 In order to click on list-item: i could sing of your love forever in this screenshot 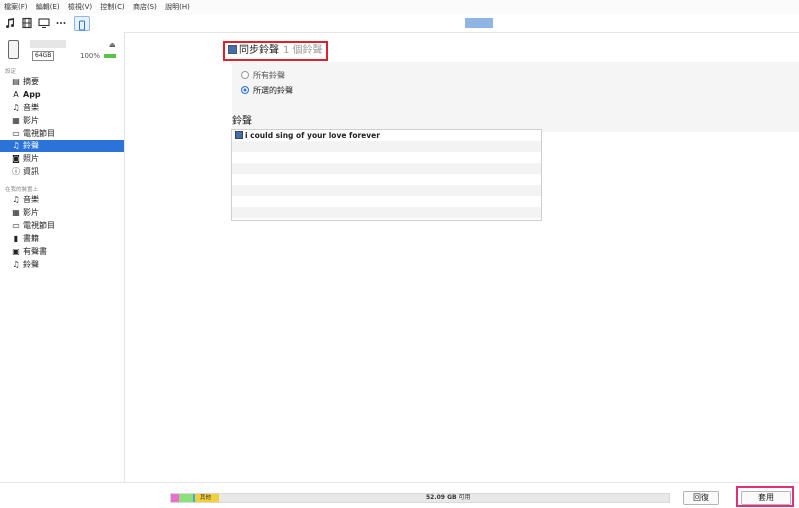, I will do `click(386, 135)`.